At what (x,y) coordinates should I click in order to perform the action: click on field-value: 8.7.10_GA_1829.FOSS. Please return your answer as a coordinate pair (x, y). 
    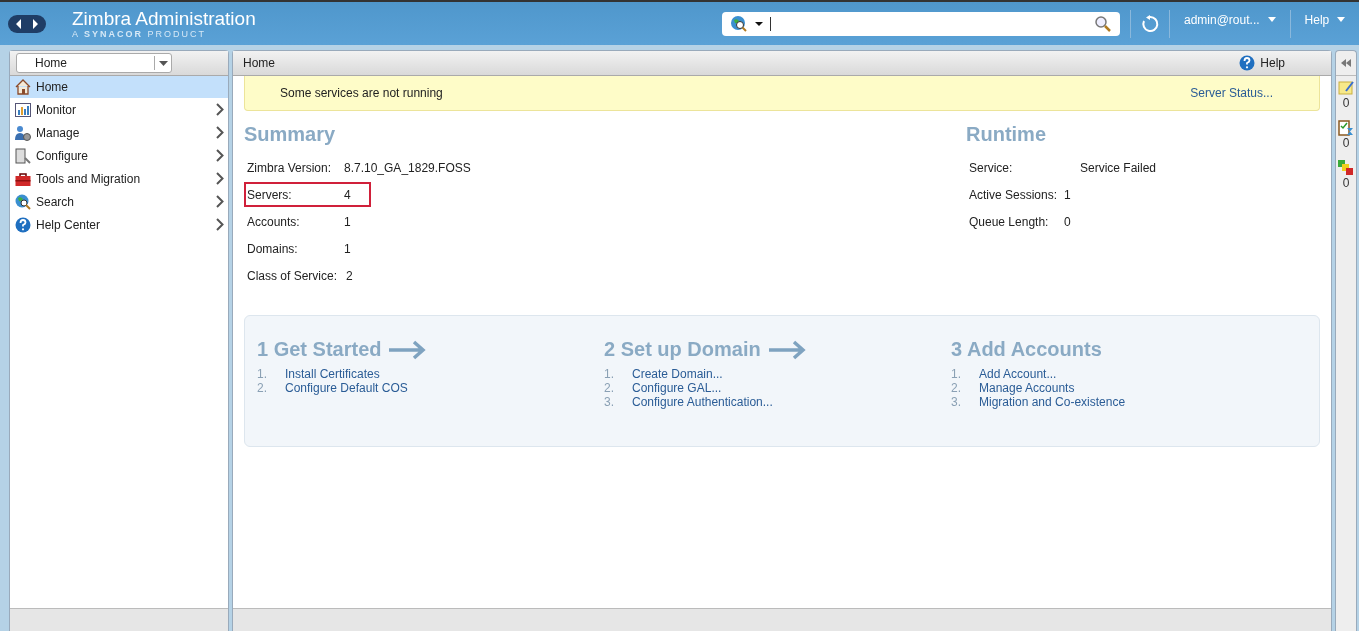
    Looking at the image, I should click on (407, 167).